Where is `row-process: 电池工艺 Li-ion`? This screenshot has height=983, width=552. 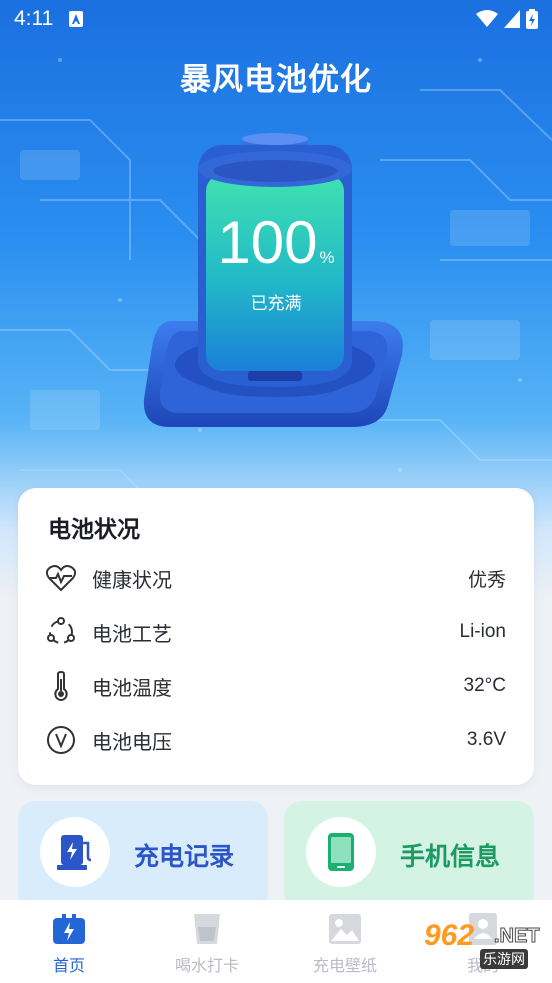 row-process: 电池工艺 Li-ion is located at coordinates (275, 632).